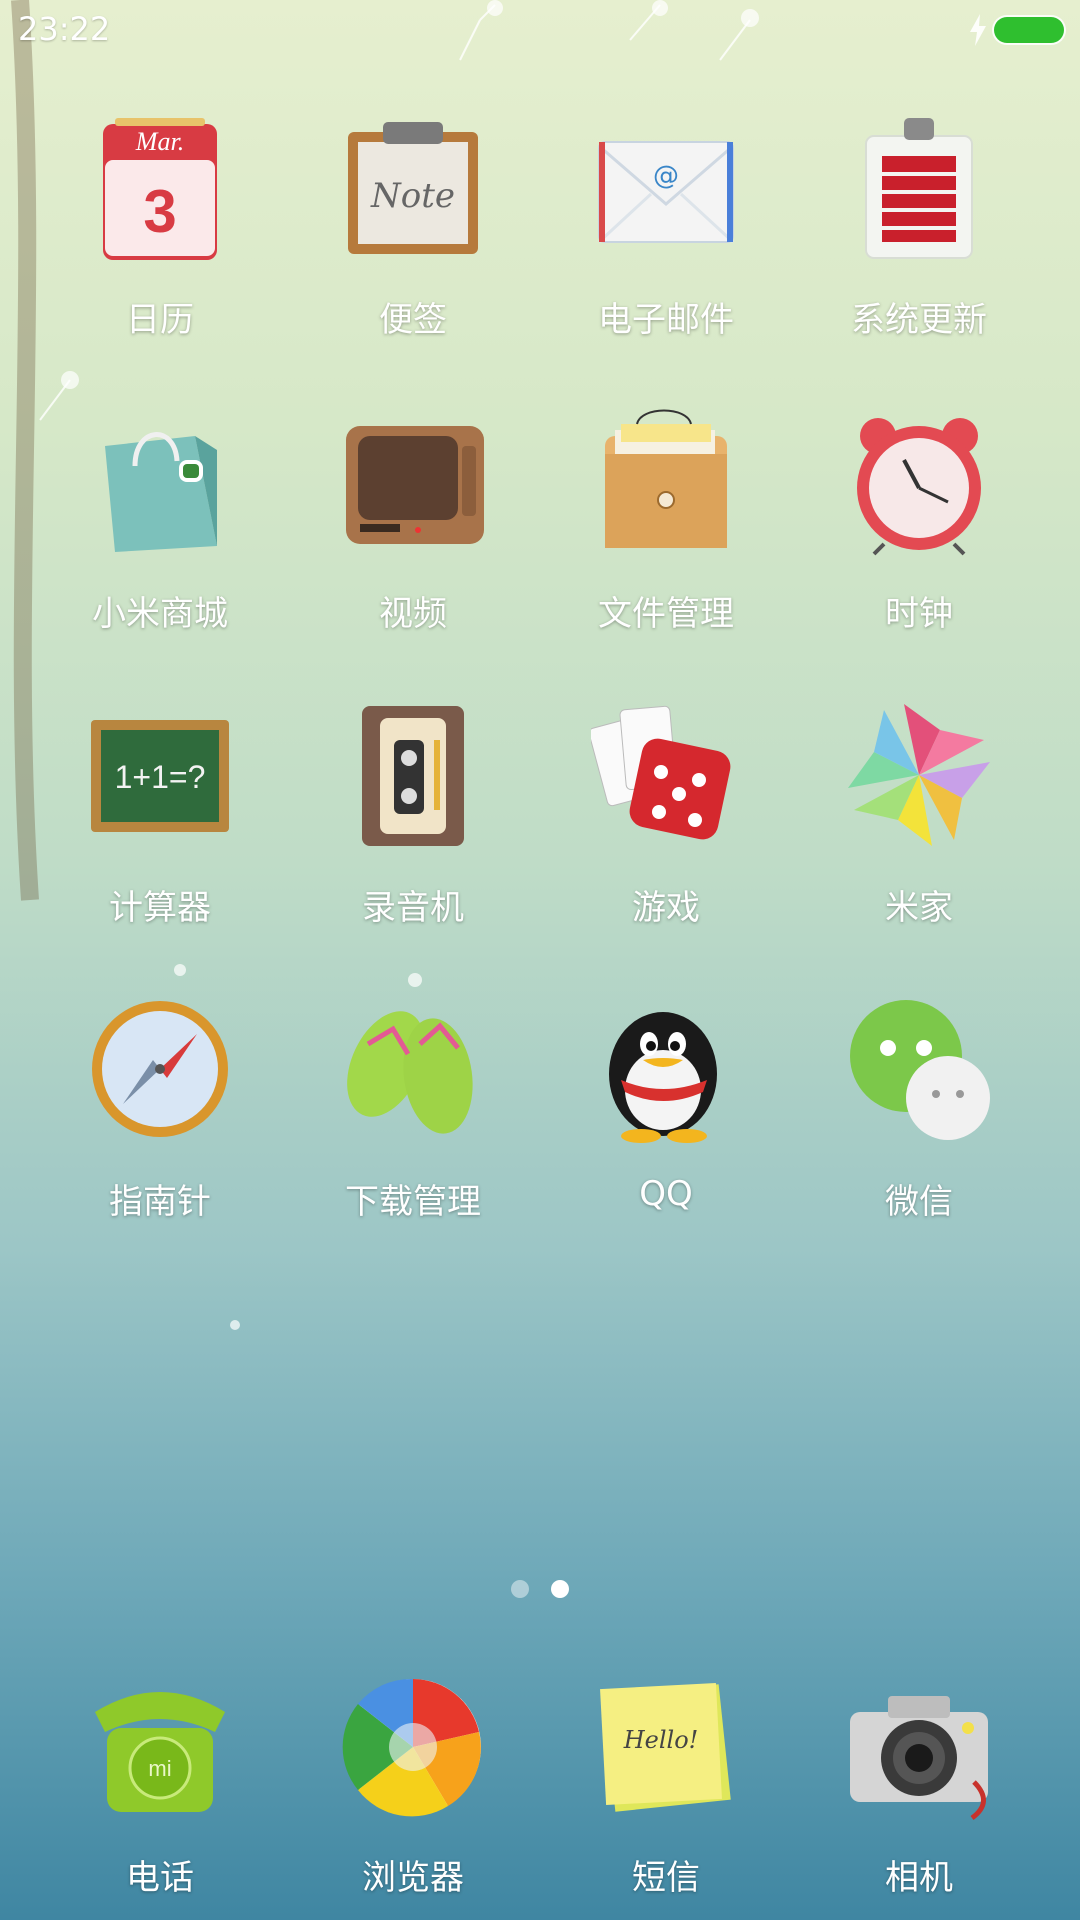  Describe the element at coordinates (160, 1878) in the screenshot. I see `app-label: 电话` at that location.